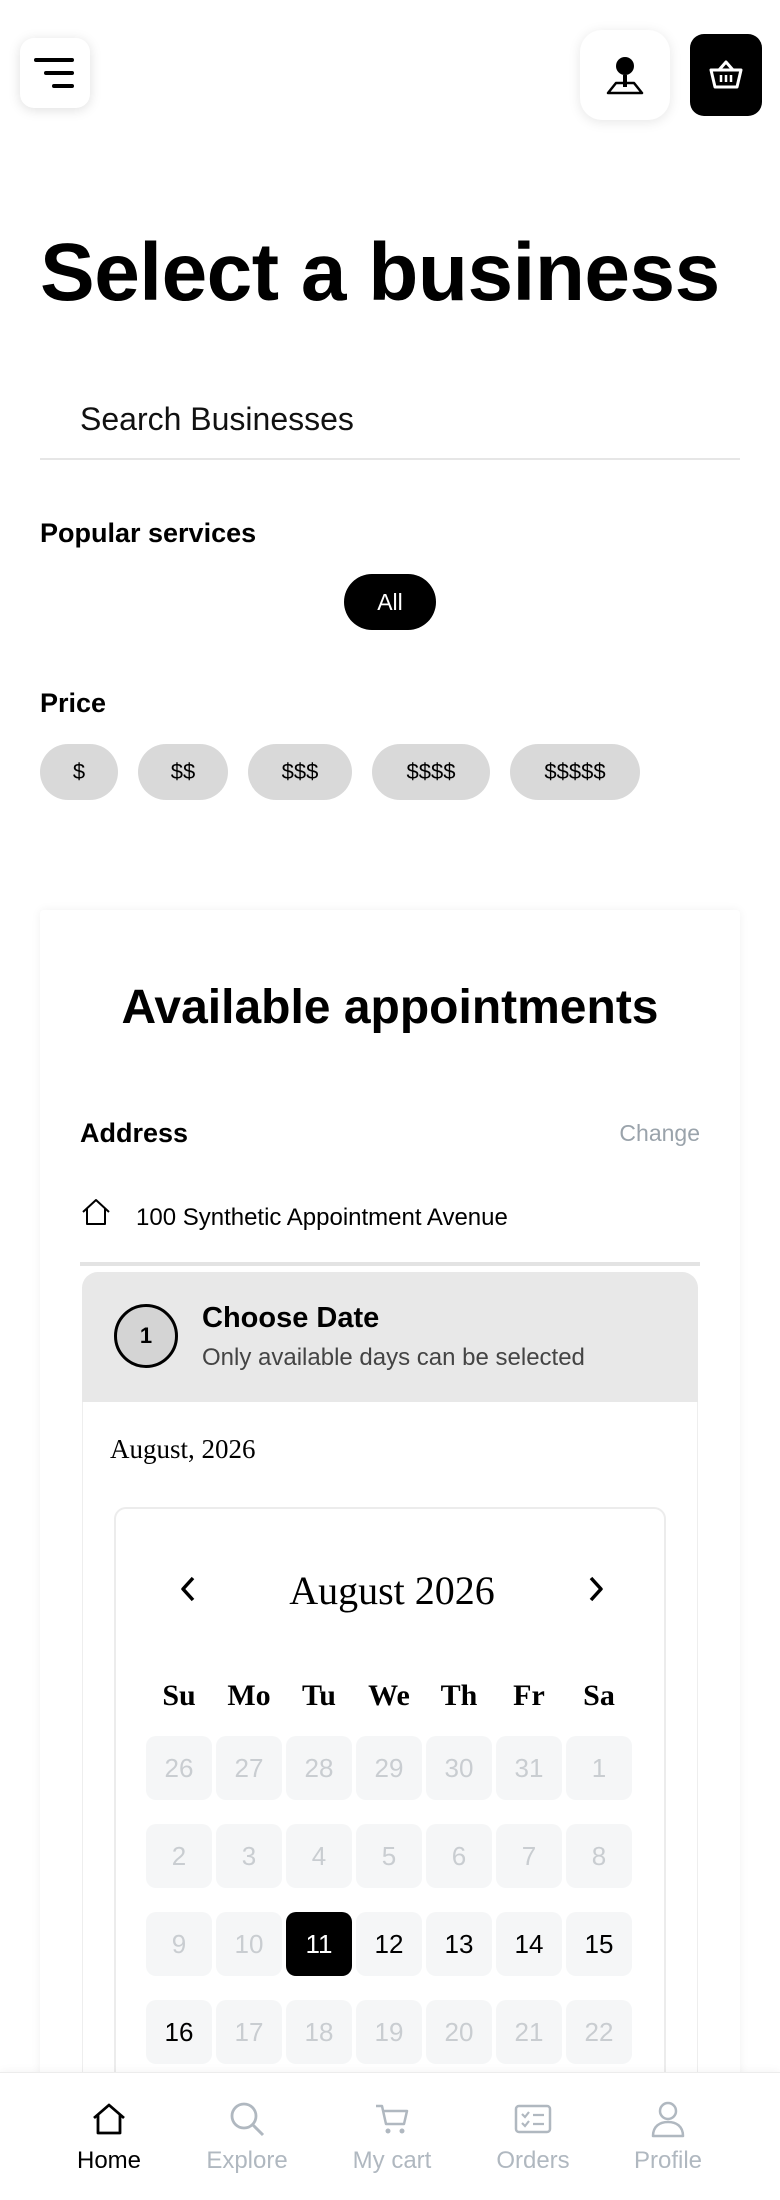 This screenshot has width=780, height=2200. What do you see at coordinates (247, 2160) in the screenshot?
I see `nav-explore-label: Explore` at bounding box center [247, 2160].